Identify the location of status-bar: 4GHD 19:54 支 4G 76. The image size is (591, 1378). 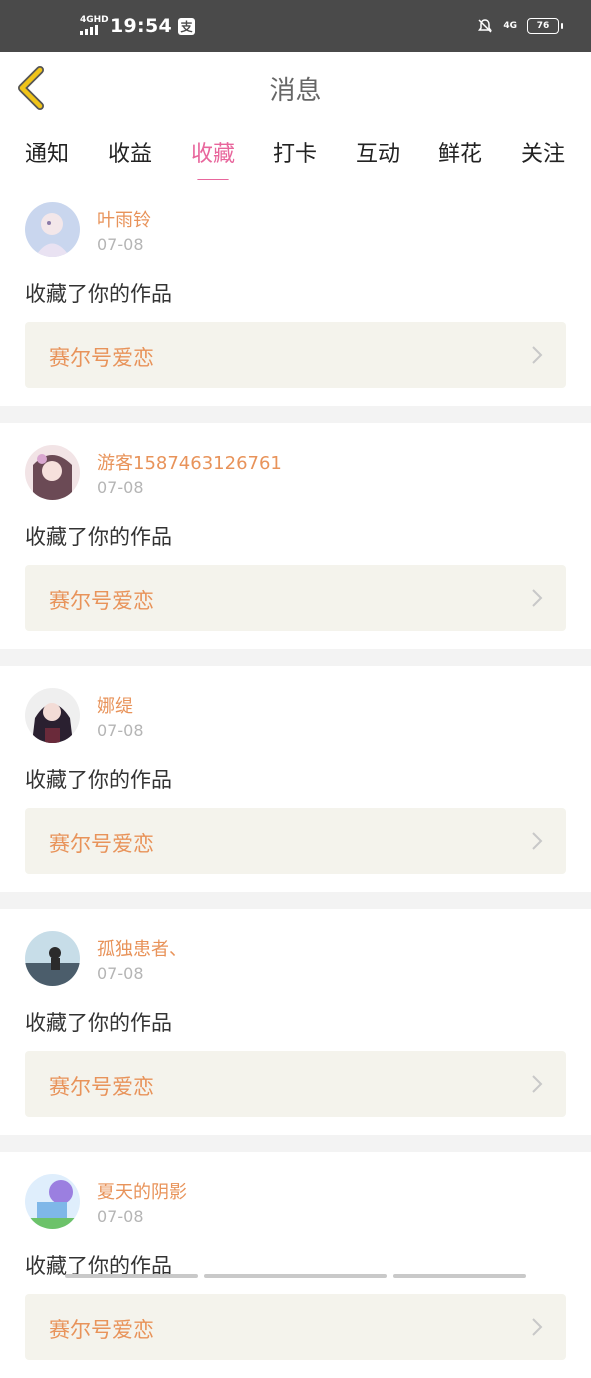
(295, 26).